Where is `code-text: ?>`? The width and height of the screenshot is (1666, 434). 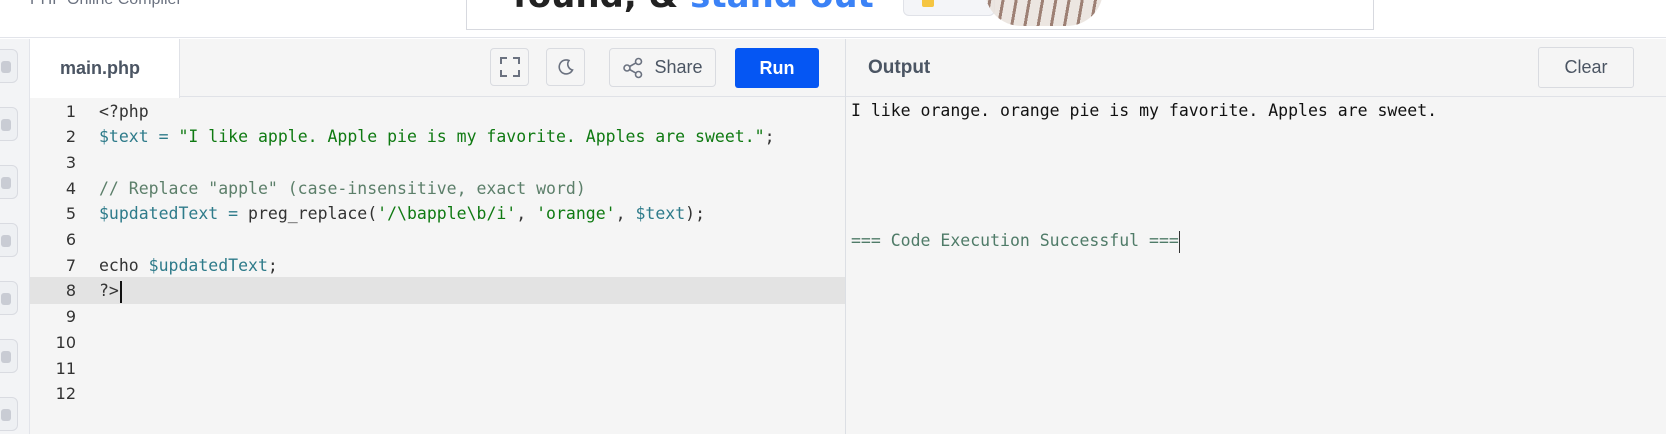 code-text: ?> is located at coordinates (110, 290).